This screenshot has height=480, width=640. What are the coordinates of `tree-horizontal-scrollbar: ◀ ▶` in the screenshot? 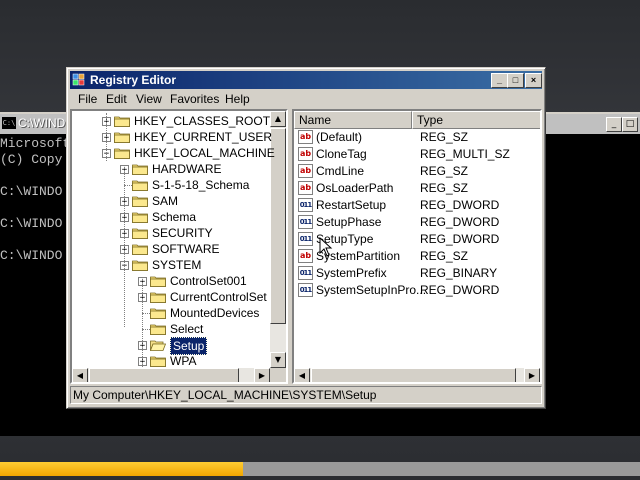 It's located at (171, 375).